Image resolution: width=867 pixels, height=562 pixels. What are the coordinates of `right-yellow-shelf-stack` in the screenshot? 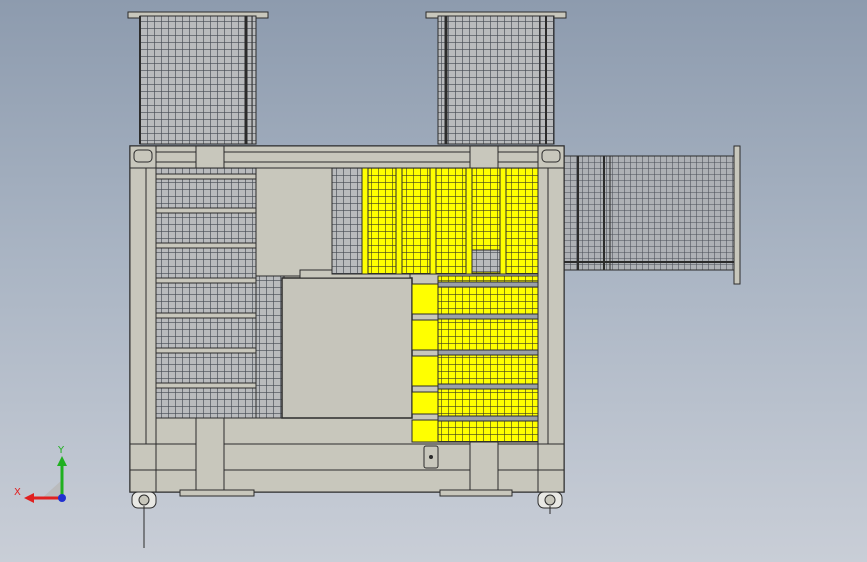 It's located at (475, 372).